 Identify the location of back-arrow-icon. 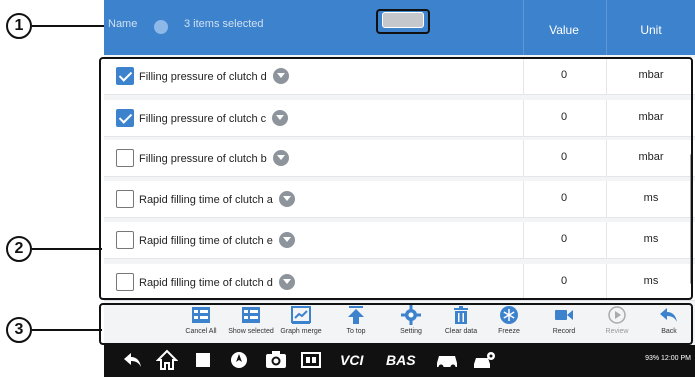
(132, 360).